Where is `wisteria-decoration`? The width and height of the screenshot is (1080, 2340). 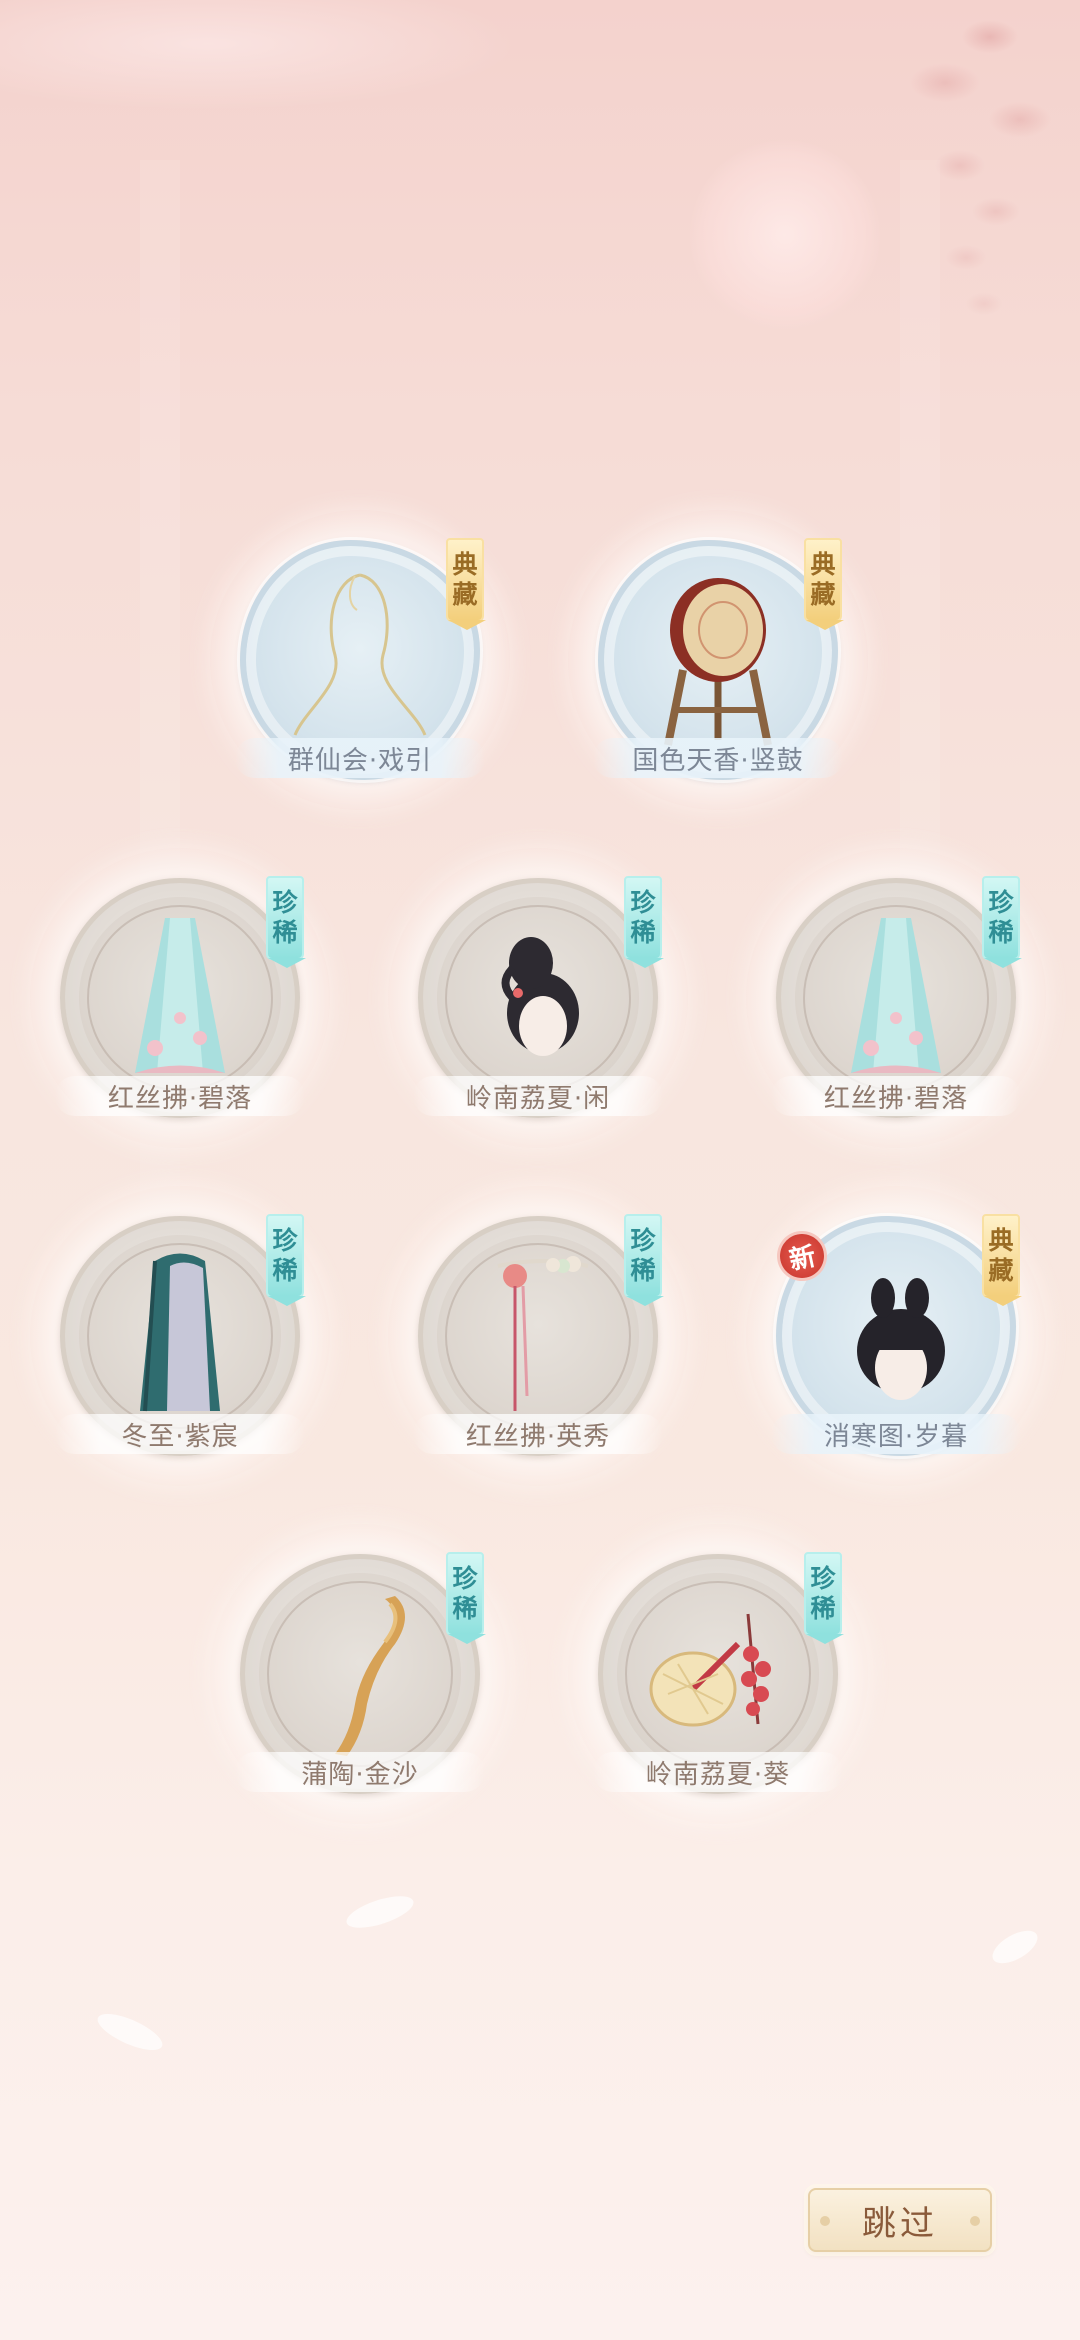
wisteria-decoration is located at coordinates (930, 230).